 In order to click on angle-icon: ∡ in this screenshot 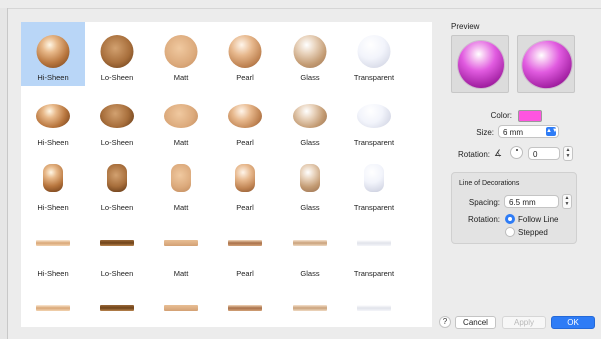, I will do `click(498, 153)`.